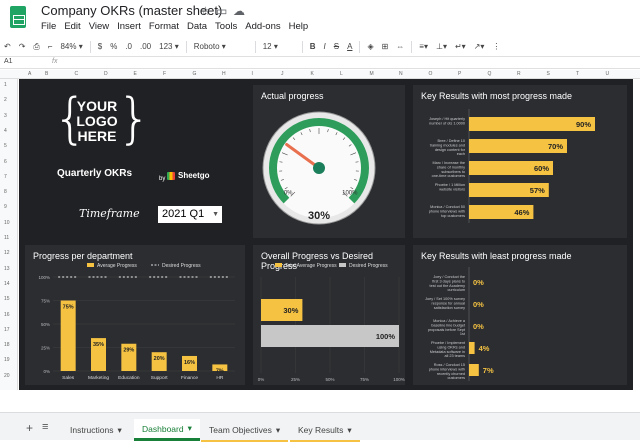 The width and height of the screenshot is (640, 442). I want to click on column-header: H, so click(224, 74).